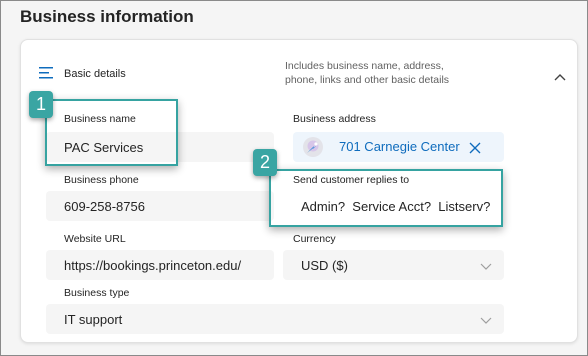 This screenshot has height=356, width=588. What do you see at coordinates (95, 74) in the screenshot?
I see `section-title: Basic details` at bounding box center [95, 74].